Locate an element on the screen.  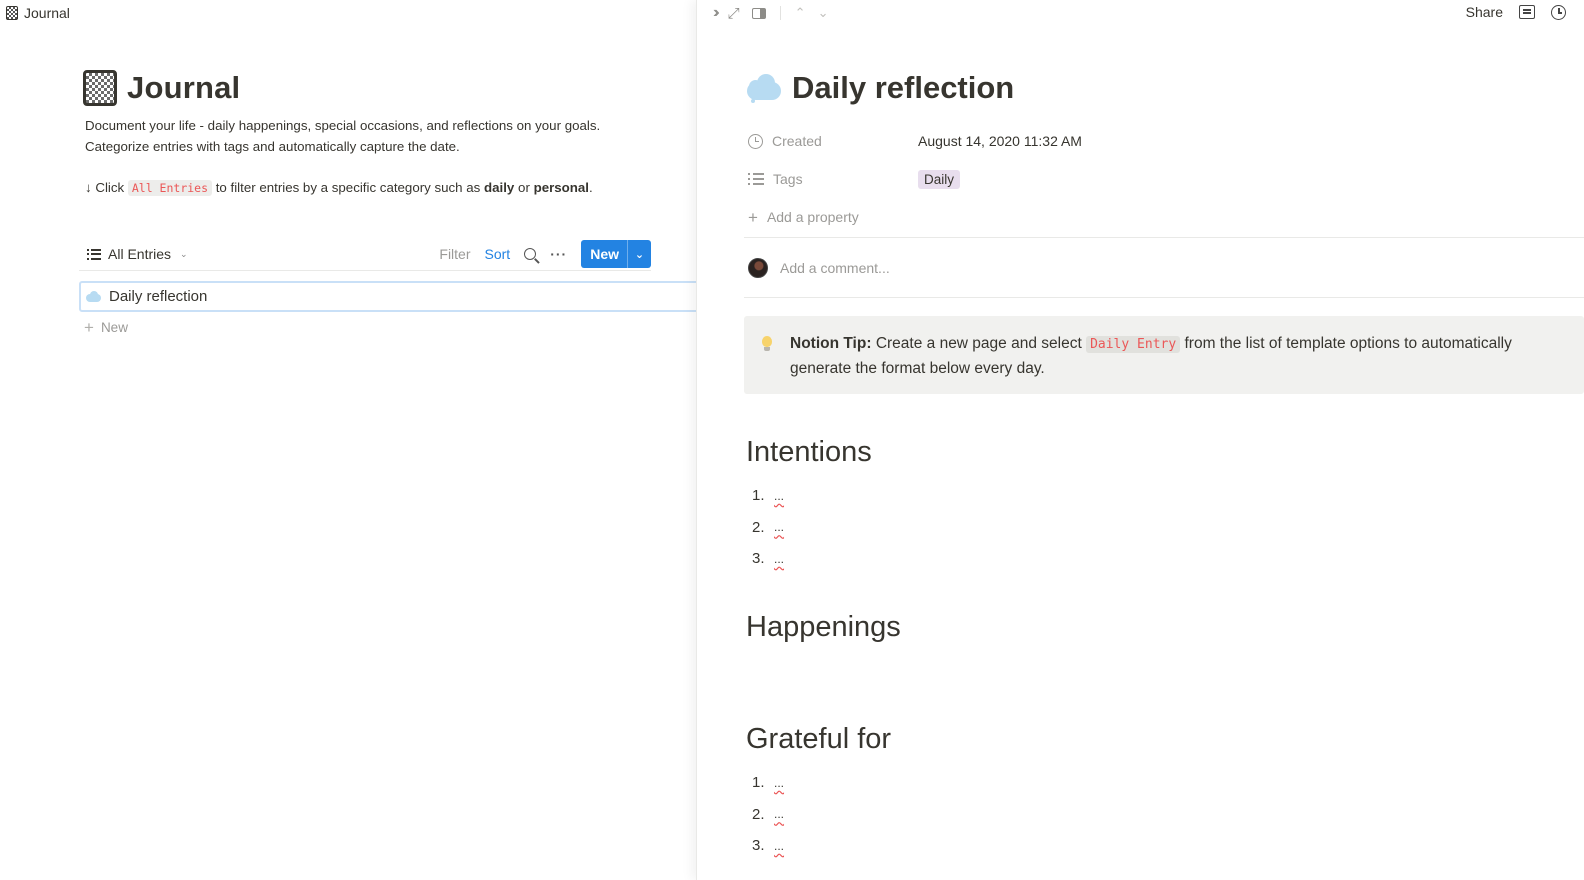
callout-body: Create a new page and select is located at coordinates (978, 343).